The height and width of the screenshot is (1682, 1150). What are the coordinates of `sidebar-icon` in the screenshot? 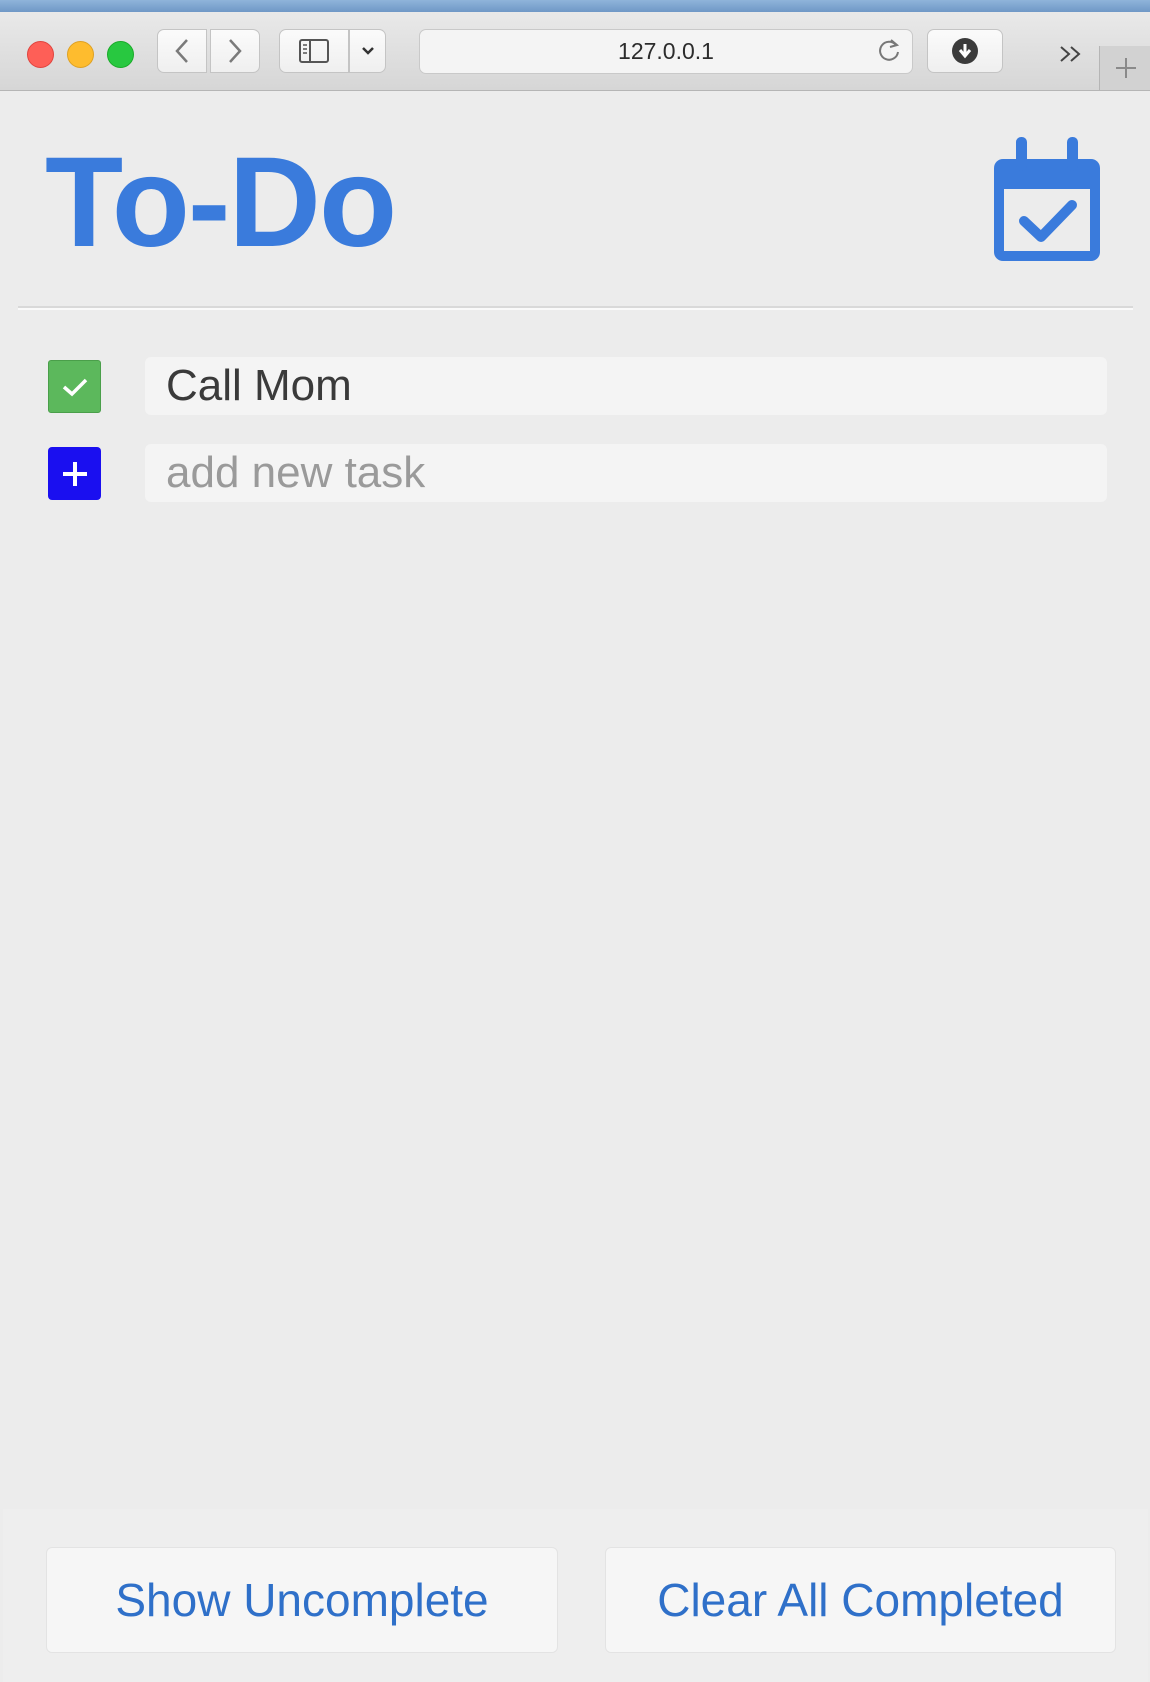 It's located at (314, 51).